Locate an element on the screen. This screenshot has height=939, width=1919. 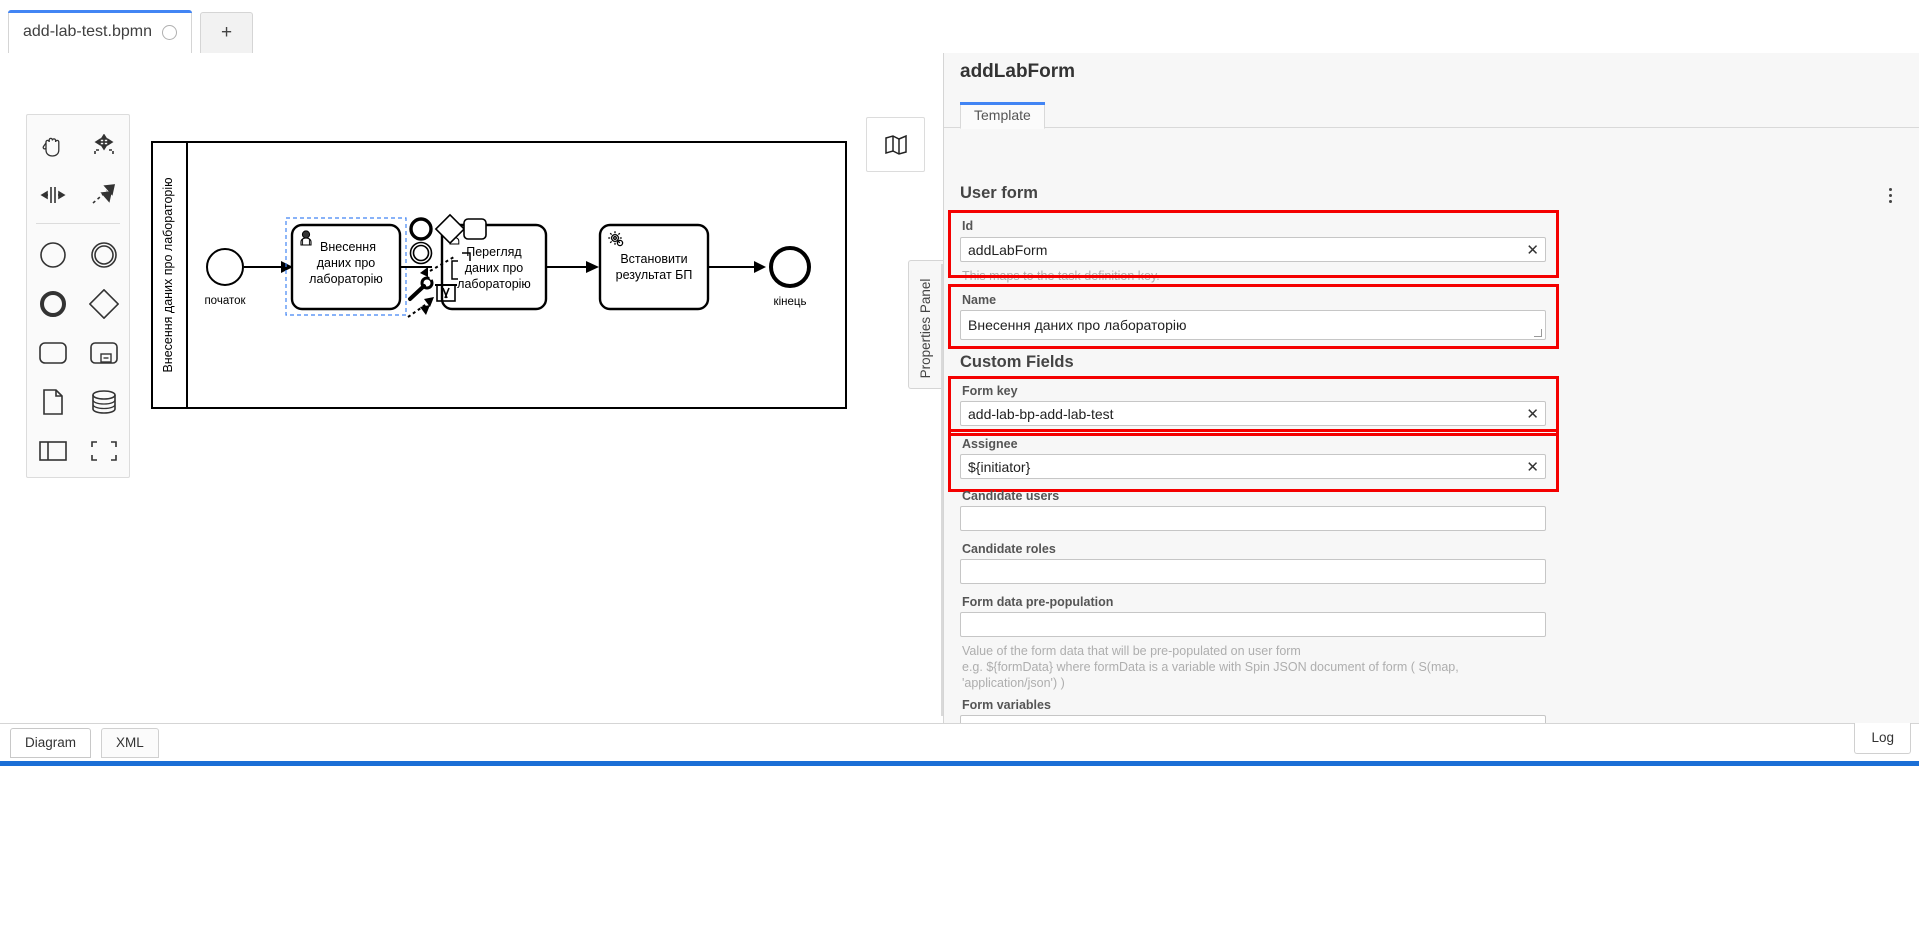
palette-separator is located at coordinates (78, 223).